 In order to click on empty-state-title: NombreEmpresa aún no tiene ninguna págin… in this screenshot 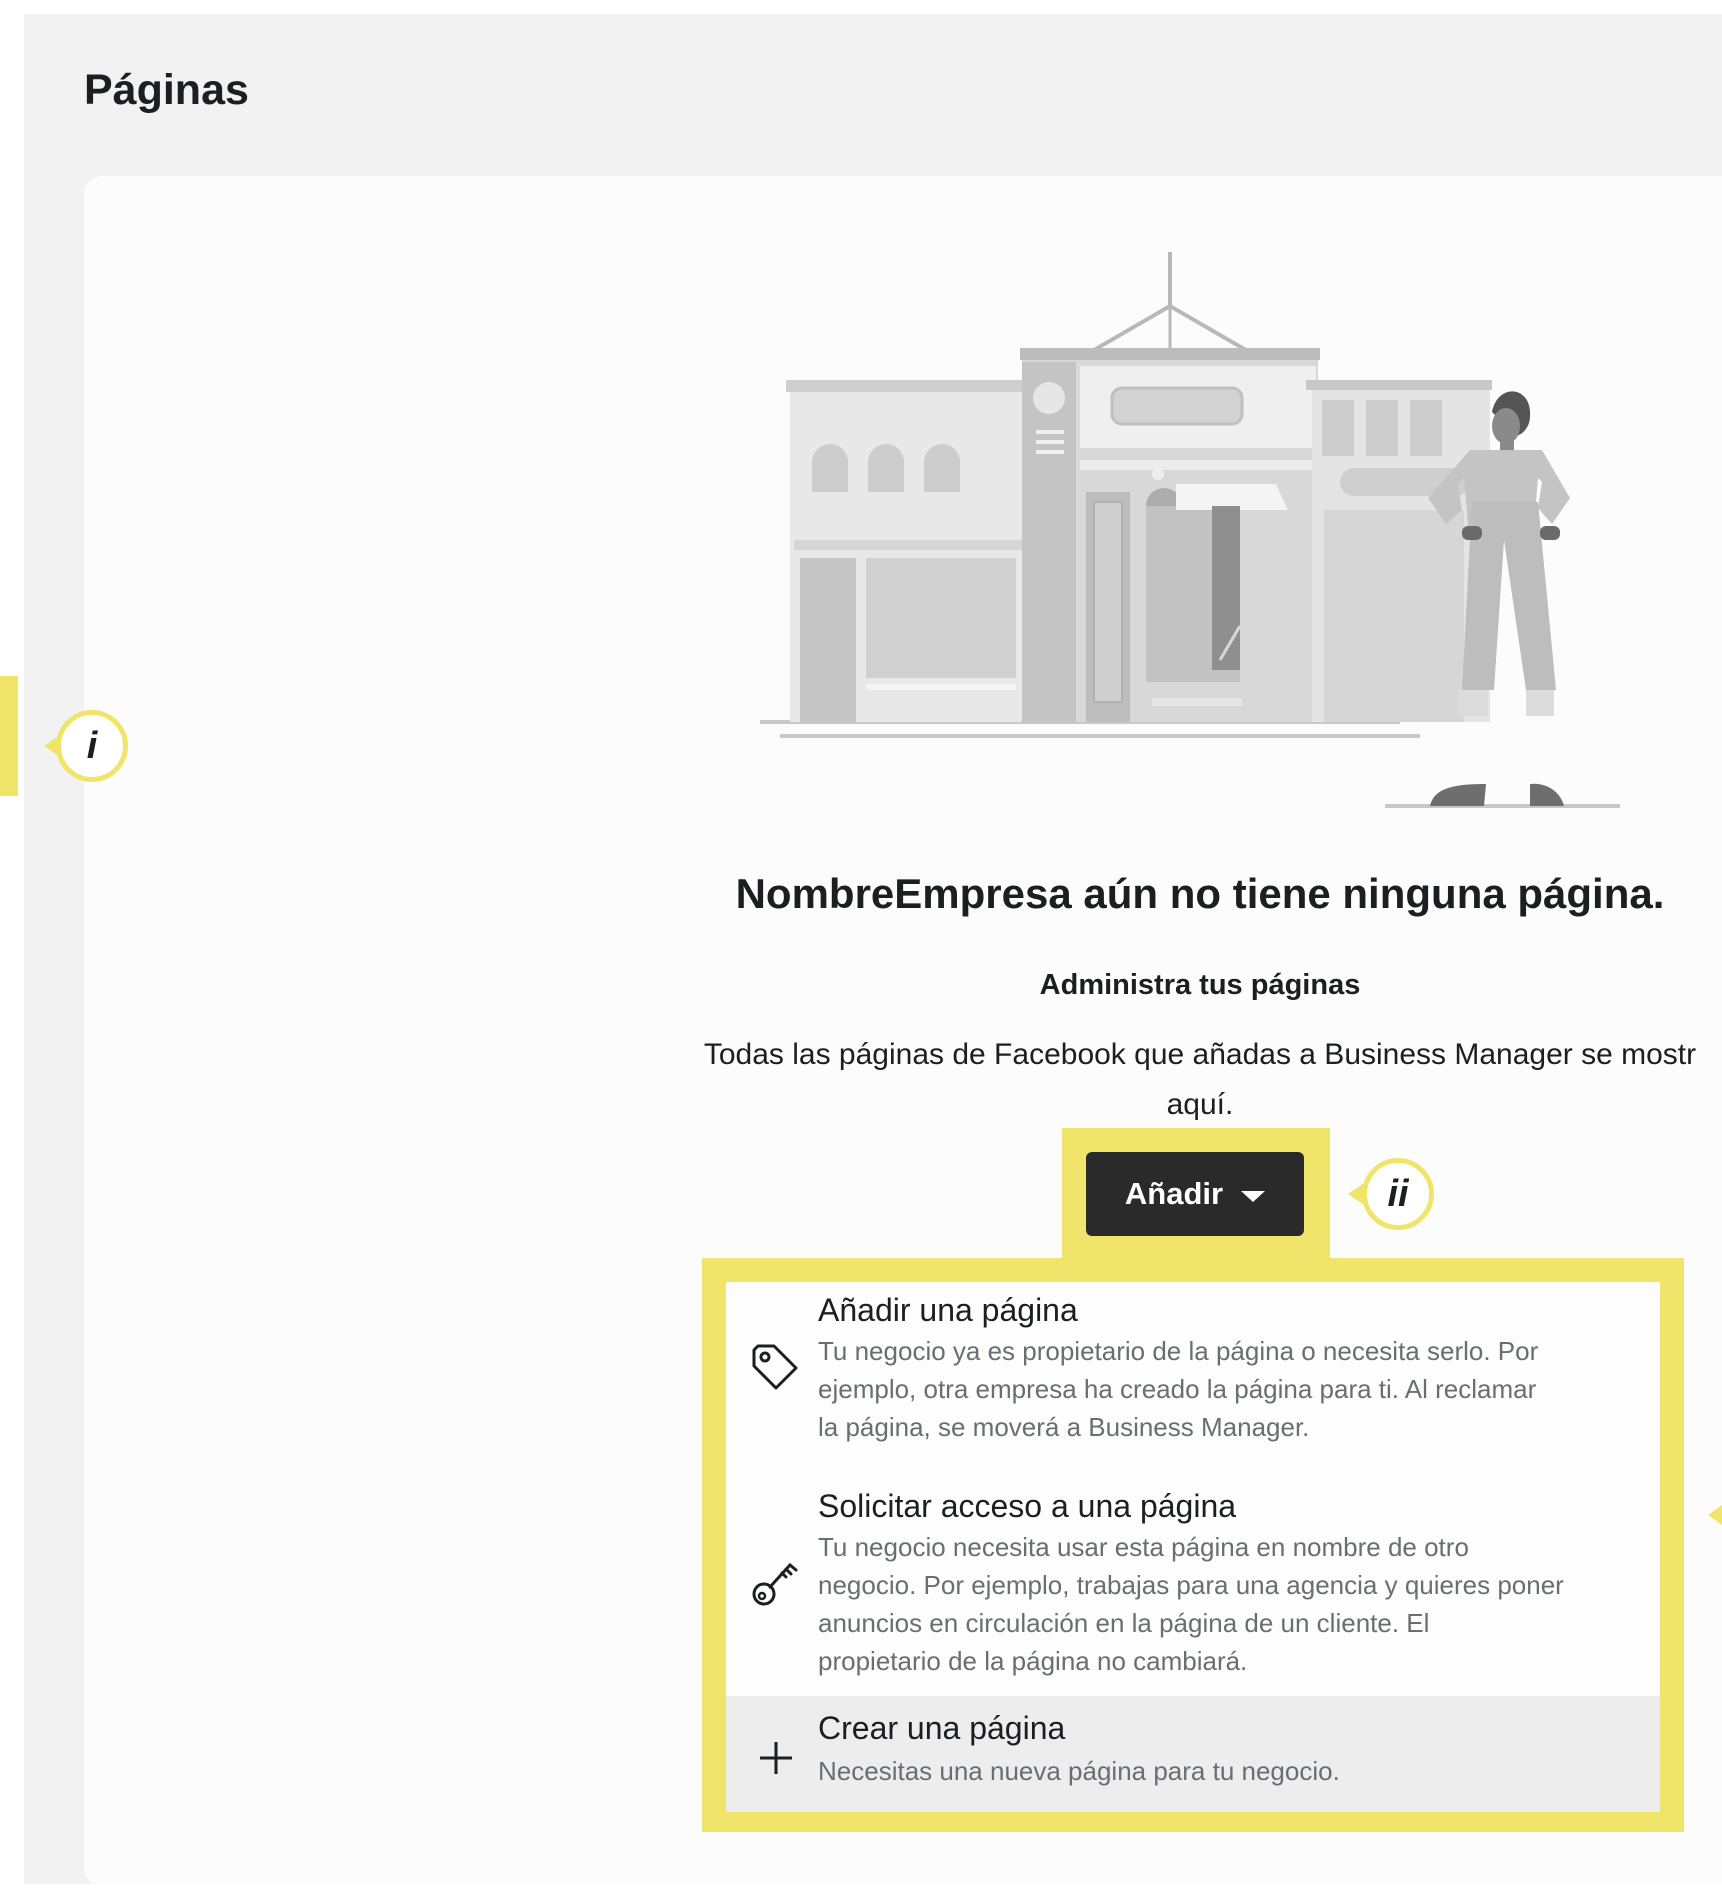, I will do `click(1200, 893)`.